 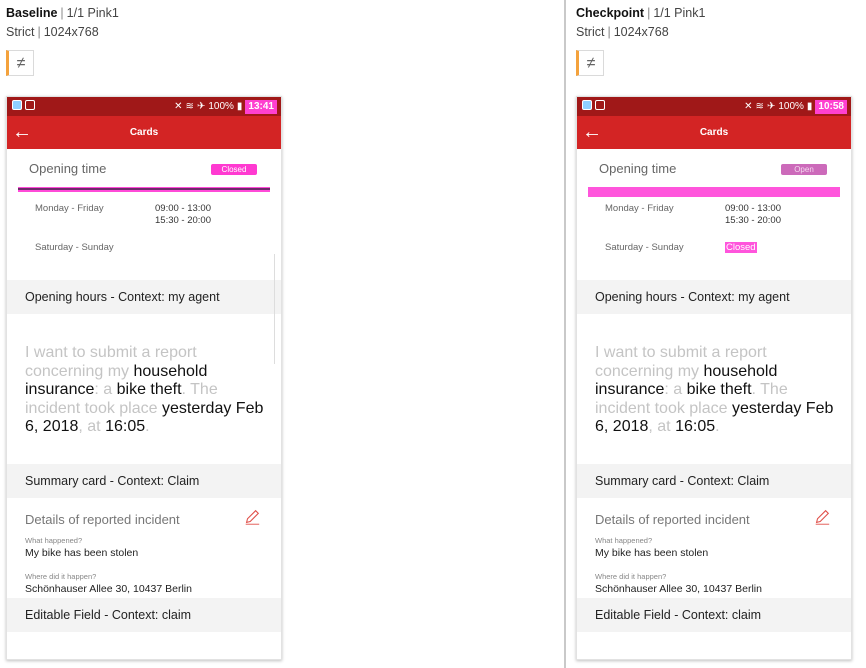 I want to click on scrollbar, so click(x=276, y=309).